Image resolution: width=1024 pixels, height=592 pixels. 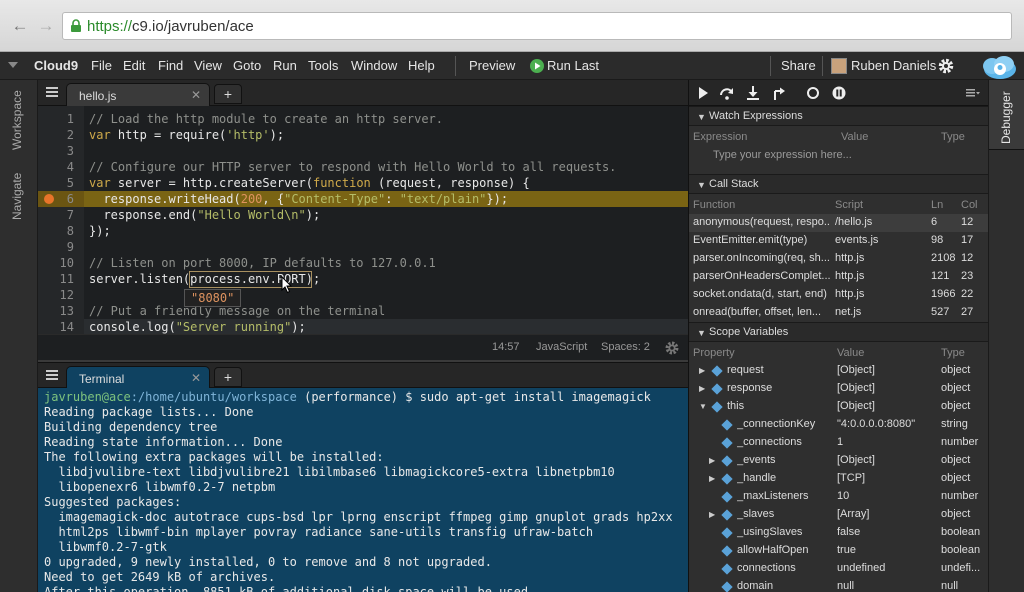 What do you see at coordinates (56, 263) in the screenshot?
I see `line-number: 10` at bounding box center [56, 263].